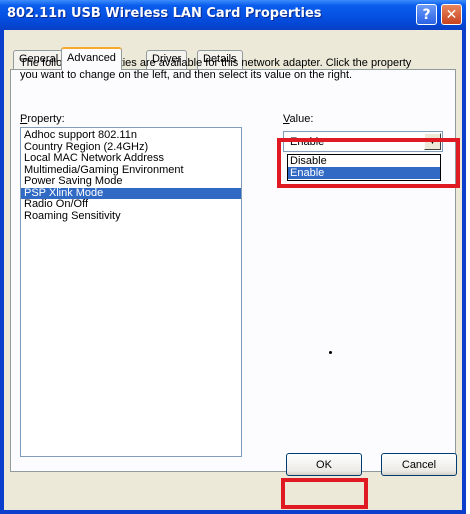 This screenshot has height=514, width=470. I want to click on list-item: Local MAC Network Address, so click(131, 158).